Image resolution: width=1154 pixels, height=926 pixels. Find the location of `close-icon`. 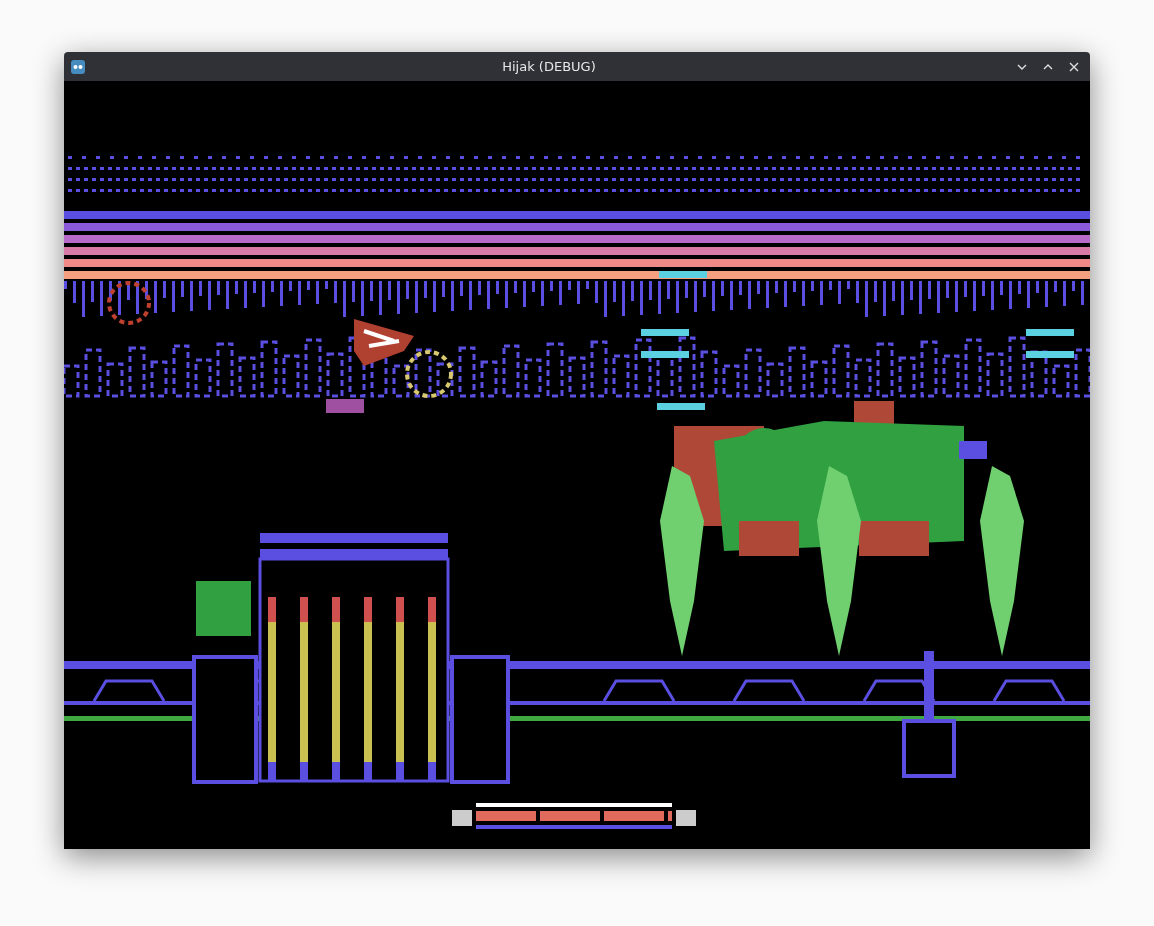

close-icon is located at coordinates (1074, 66).